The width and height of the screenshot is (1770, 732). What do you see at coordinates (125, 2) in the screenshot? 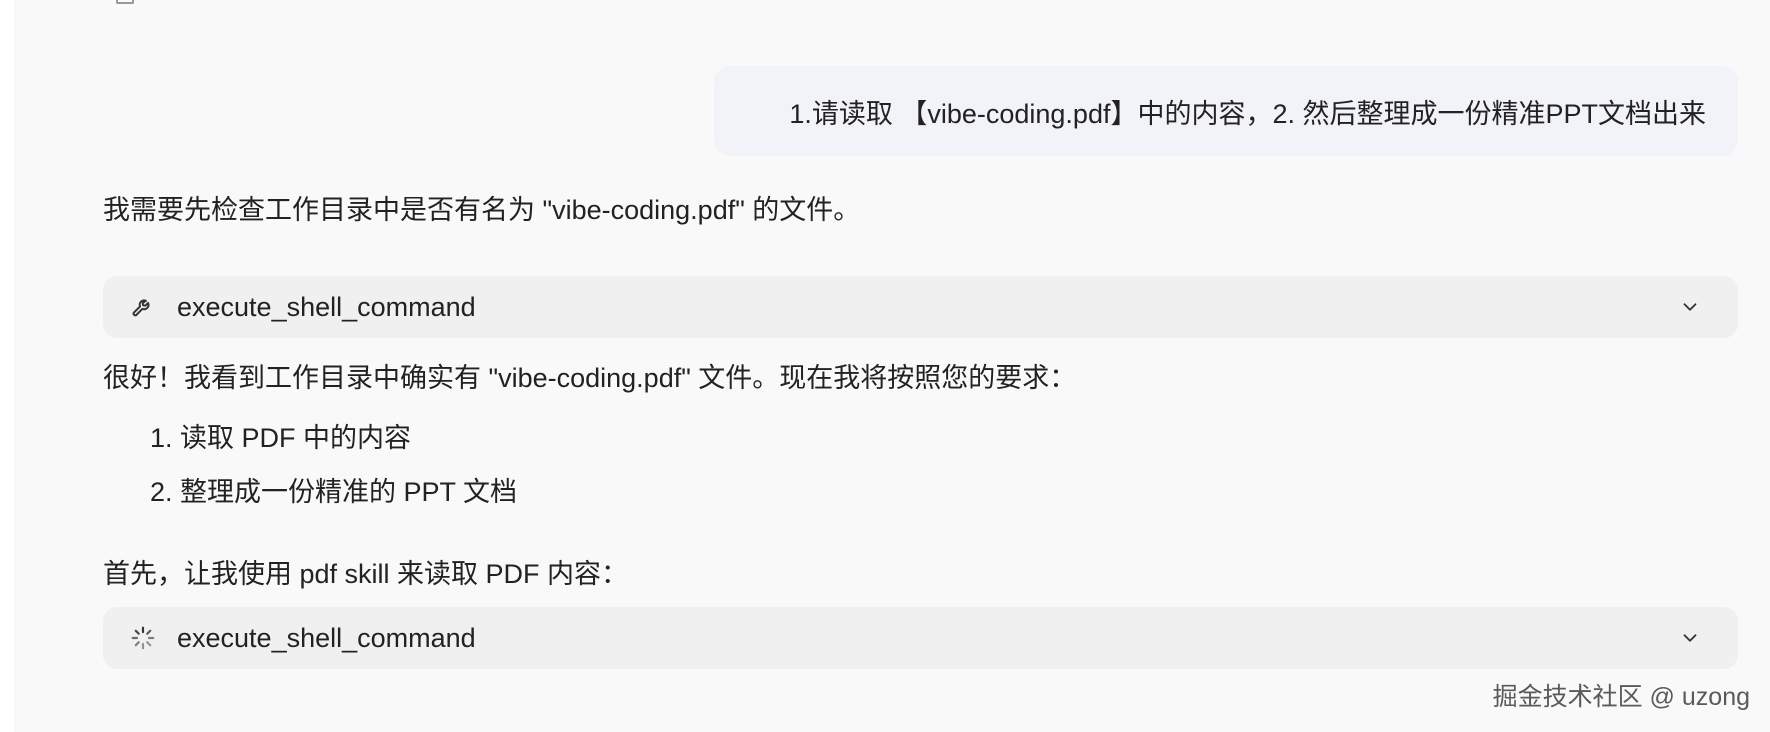
I see `partial-icon` at bounding box center [125, 2].